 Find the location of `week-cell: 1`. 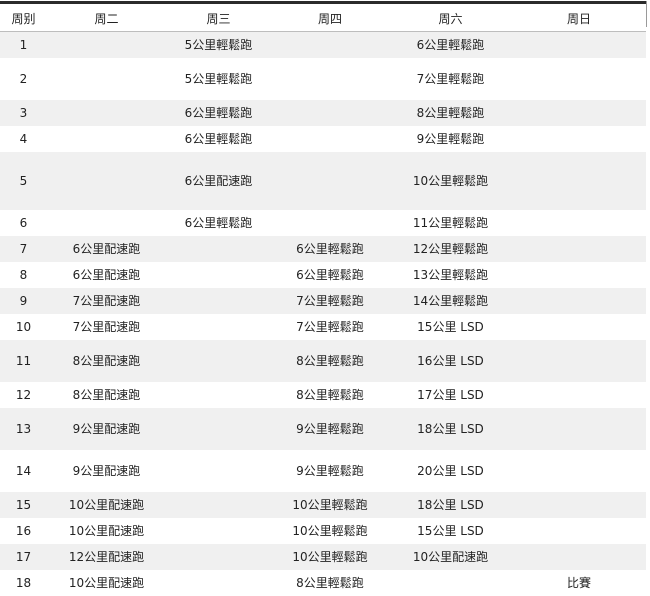

week-cell: 1 is located at coordinates (23, 44).